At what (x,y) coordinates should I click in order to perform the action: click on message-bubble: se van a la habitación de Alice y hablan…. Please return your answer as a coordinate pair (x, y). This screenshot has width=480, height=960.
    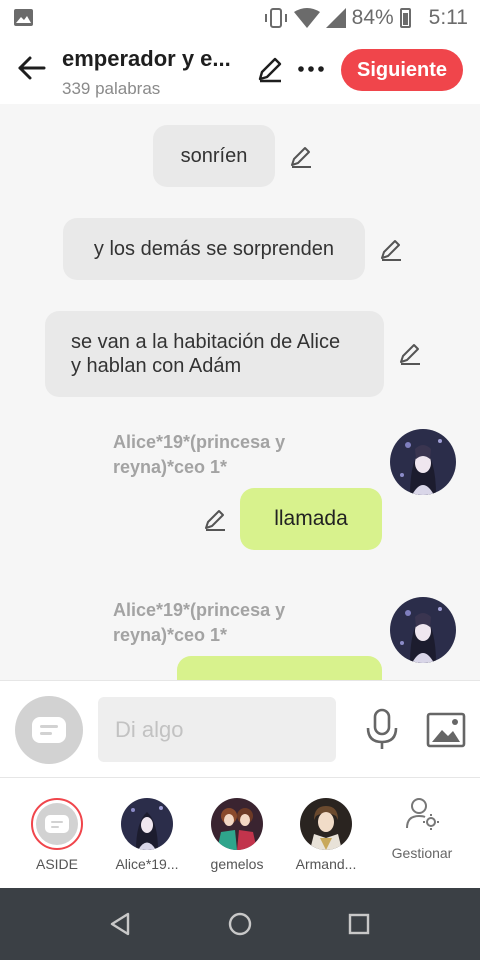
    Looking at the image, I should click on (214, 354).